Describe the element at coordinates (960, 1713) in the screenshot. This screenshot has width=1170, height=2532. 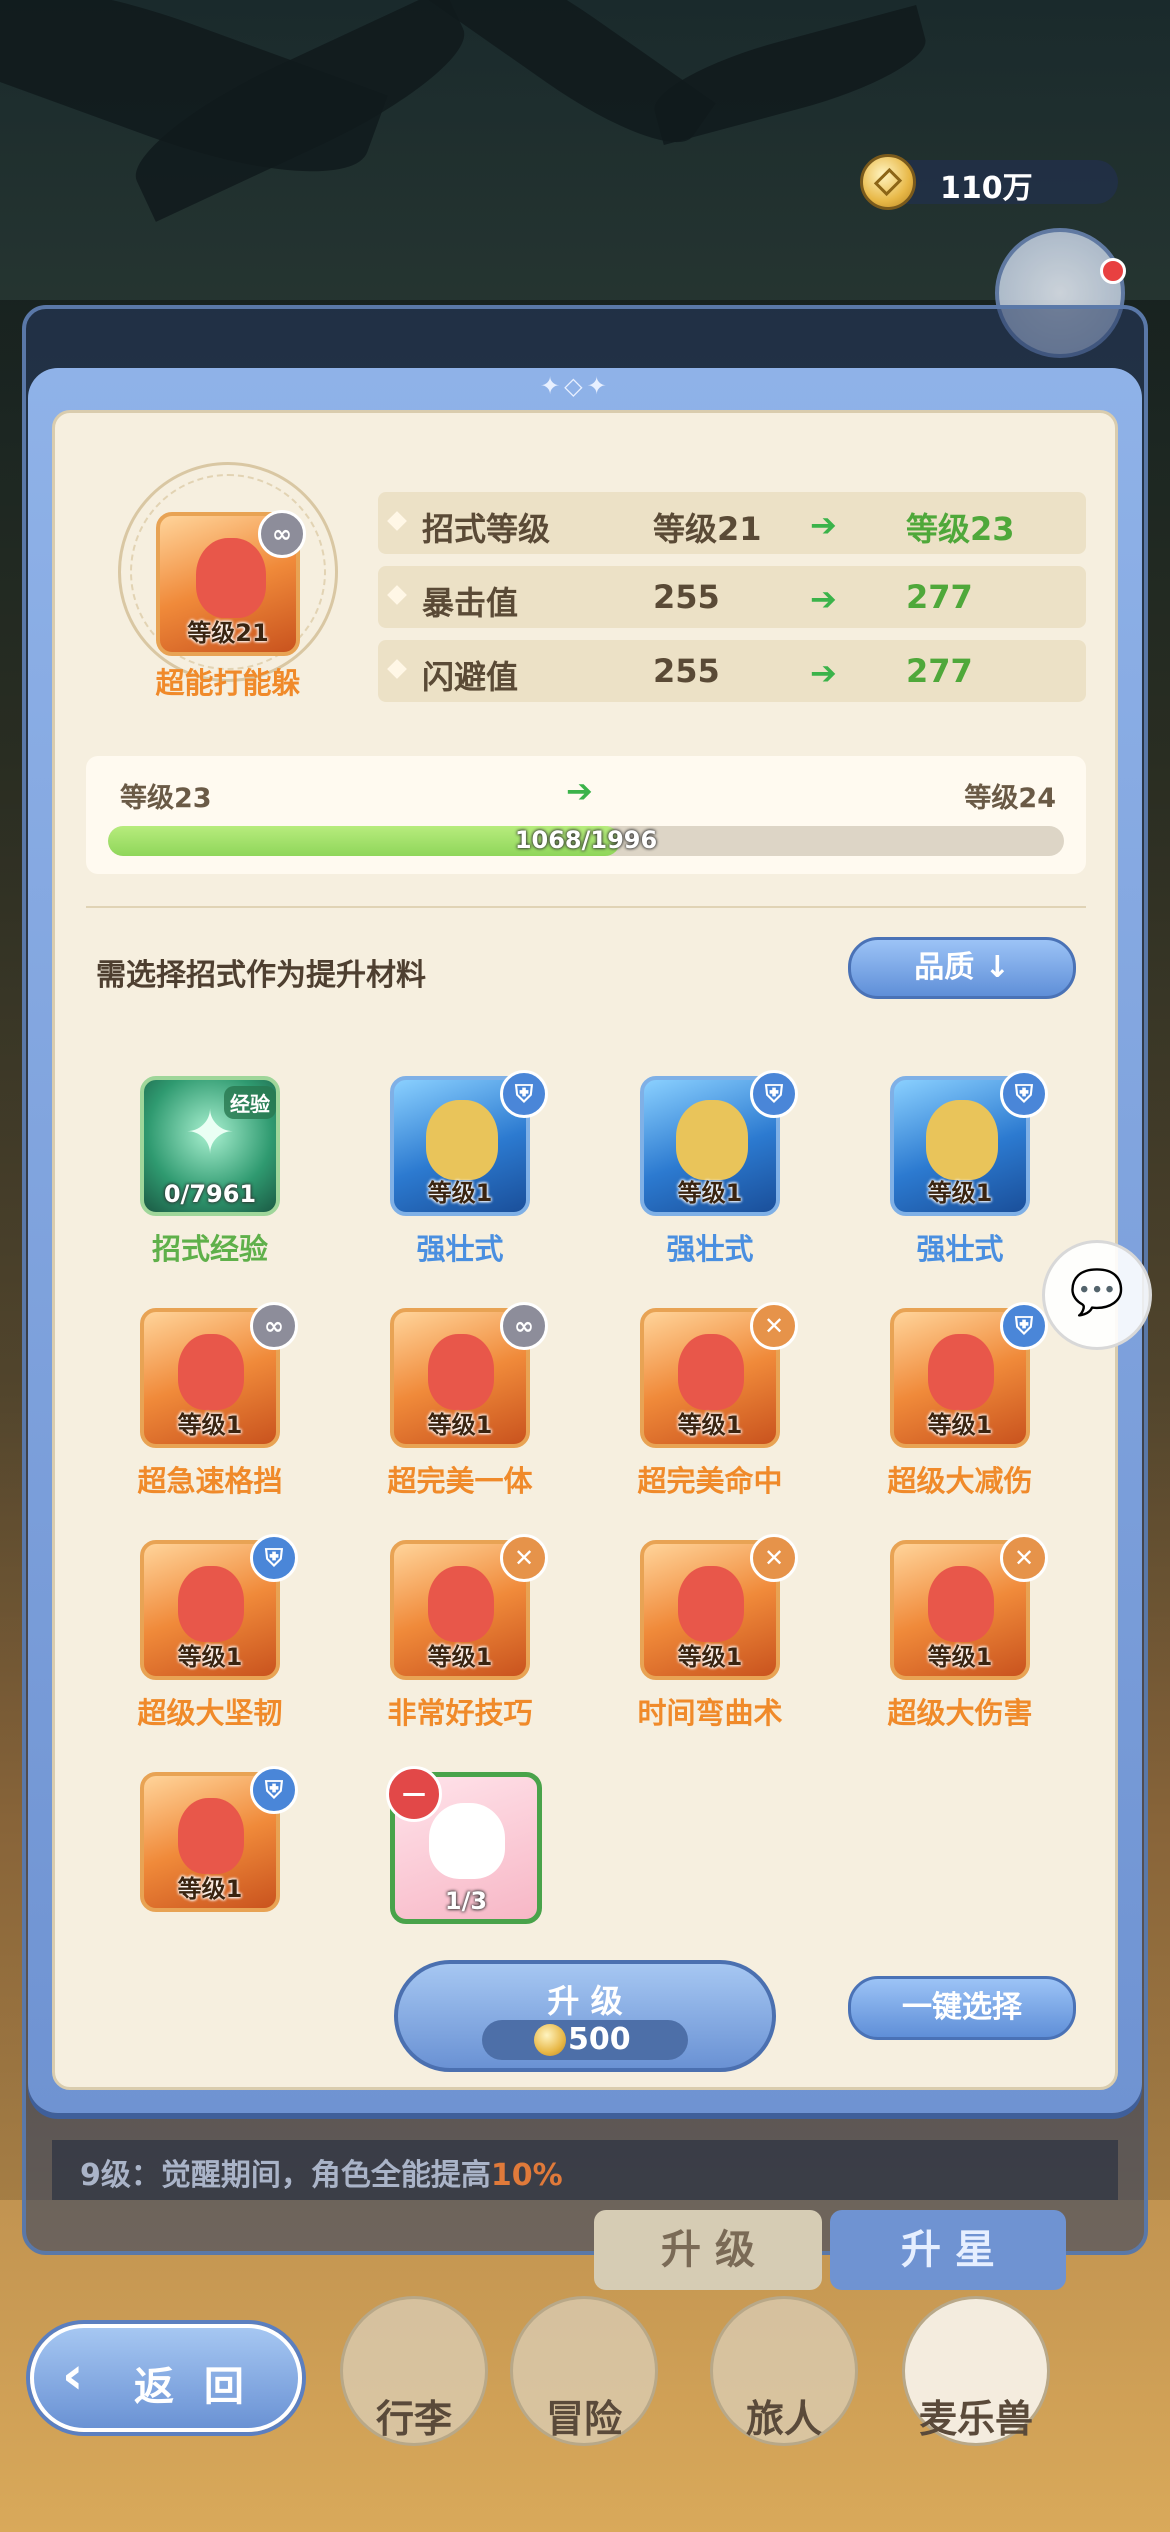
I see `material-name: 超级大伤害` at that location.